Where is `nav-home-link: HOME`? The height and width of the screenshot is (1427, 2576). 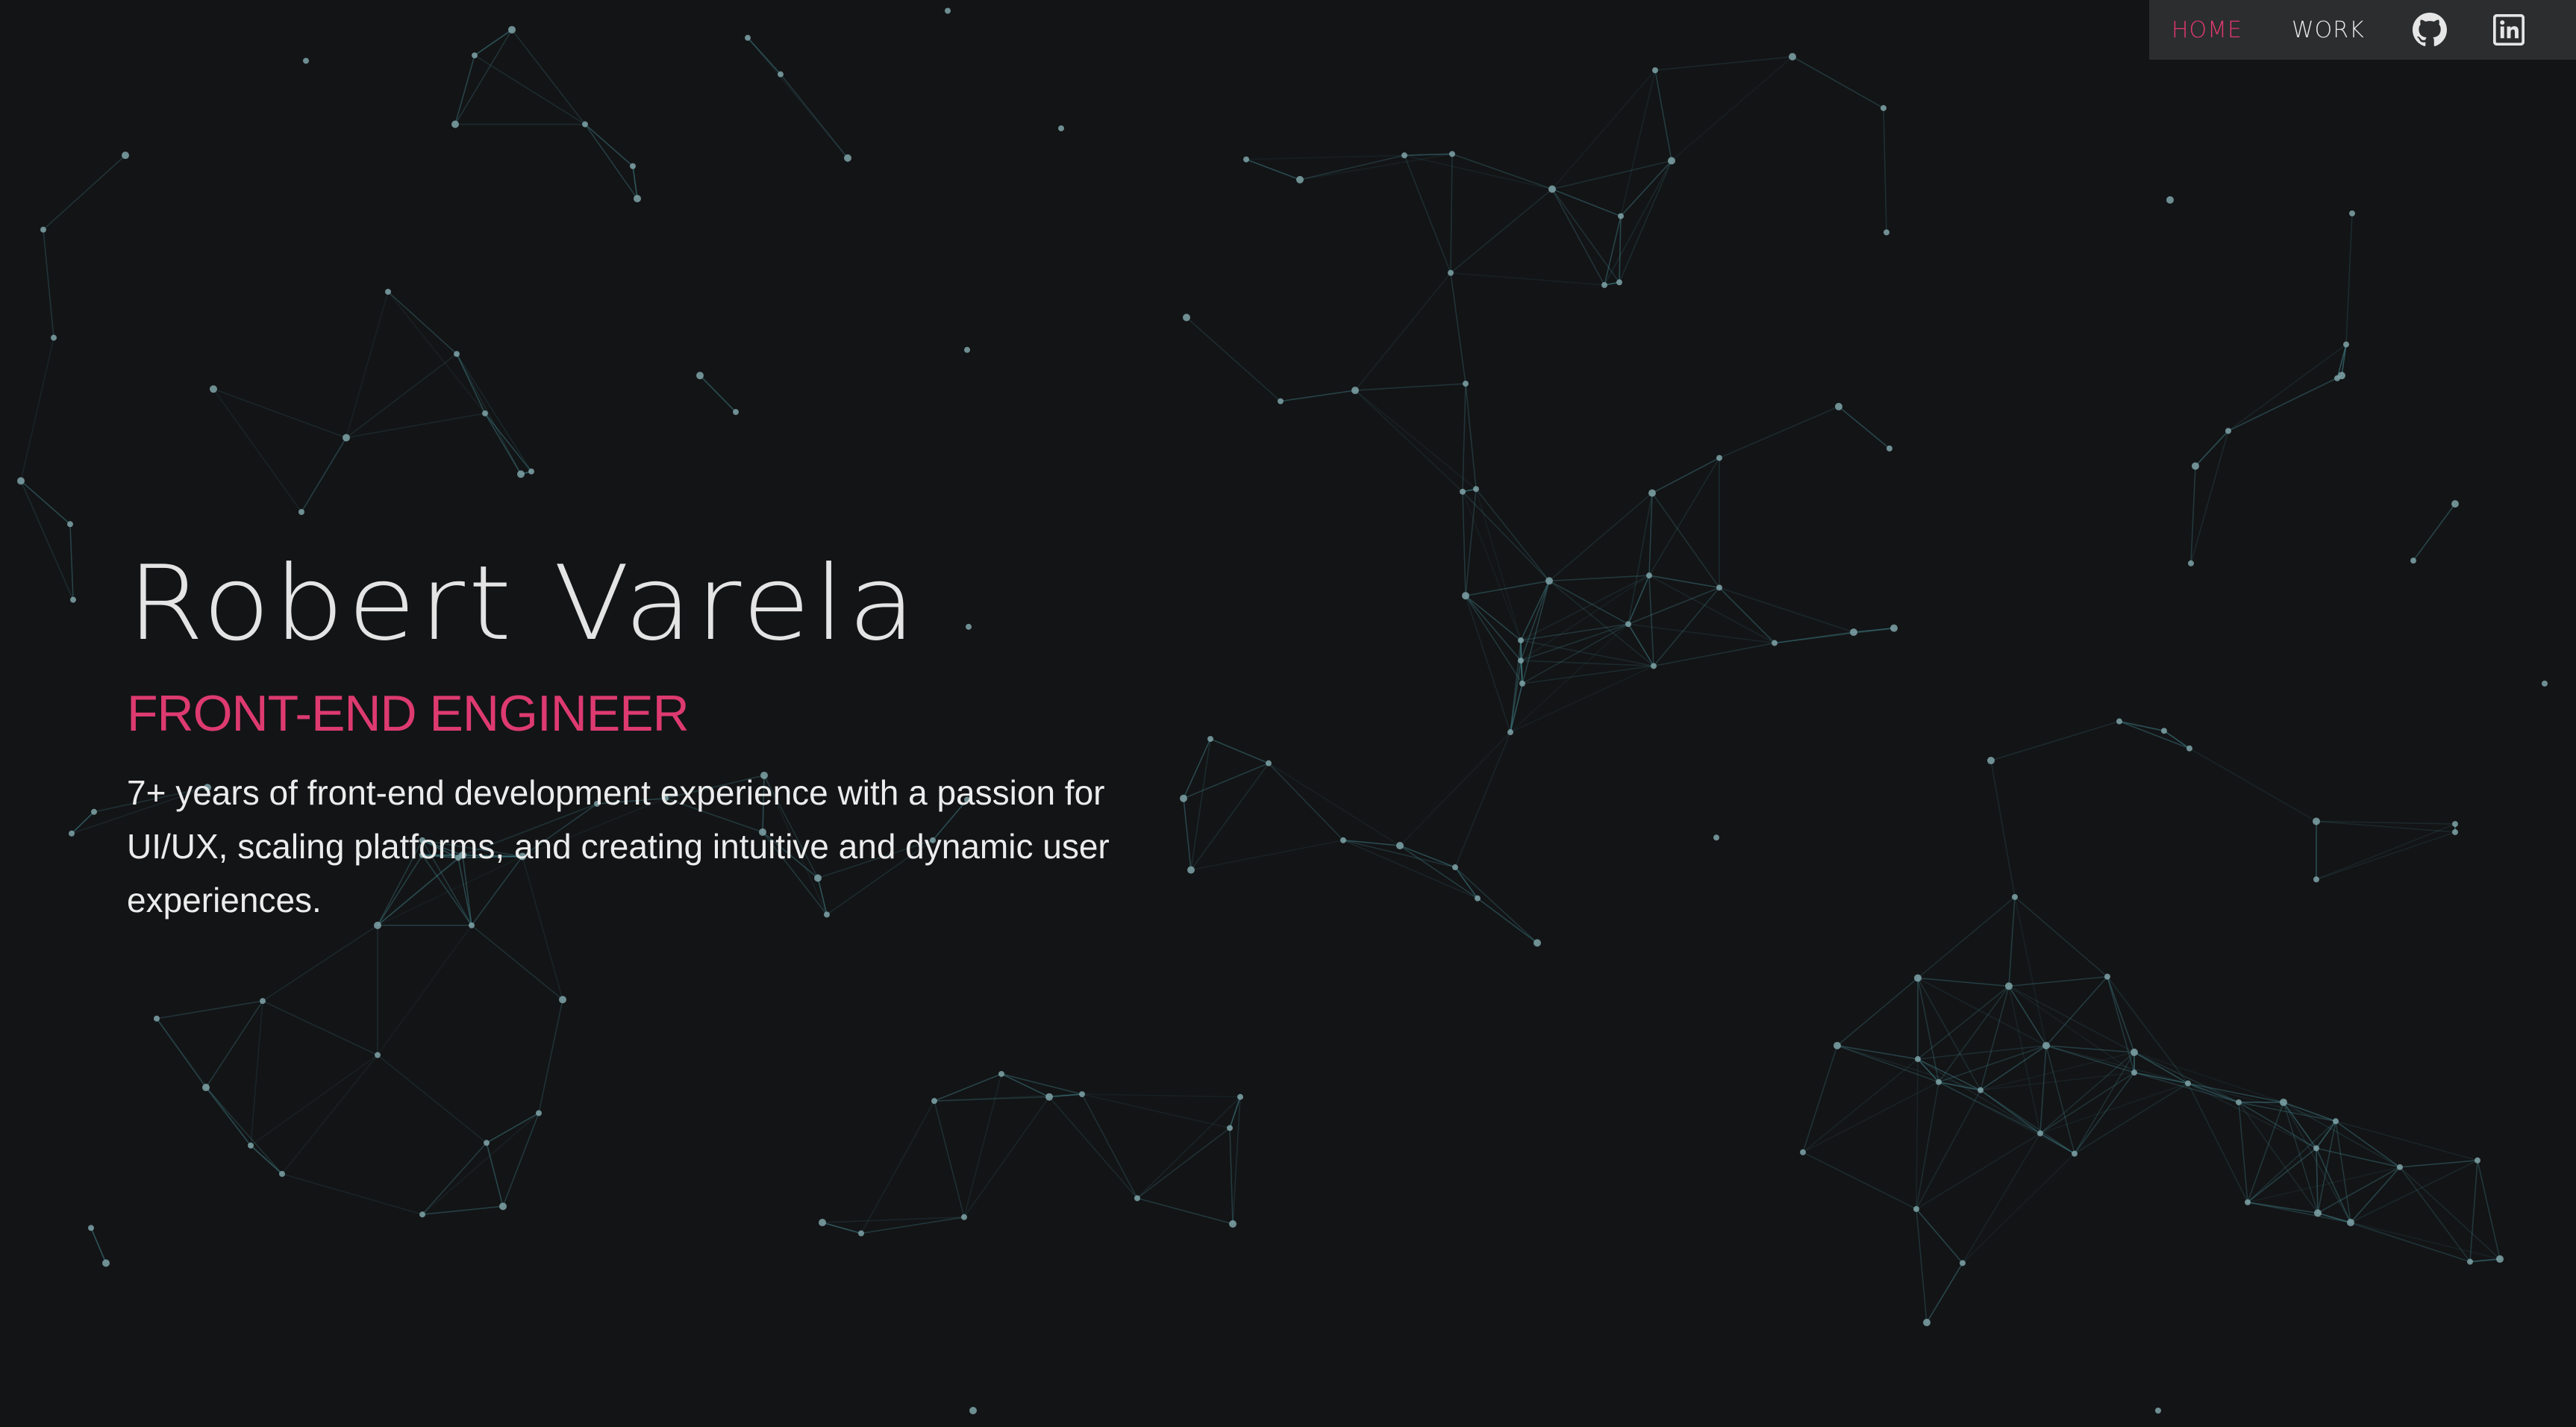
nav-home-link: HOME is located at coordinates (2207, 30).